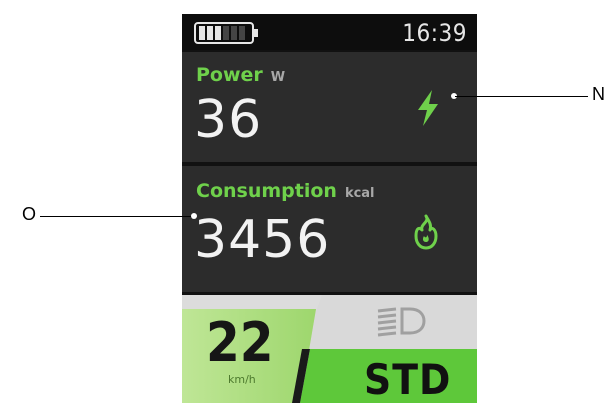 Image resolution: width=613 pixels, height=403 pixels. Describe the element at coordinates (521, 96) in the screenshot. I see `callout-n-line` at that location.